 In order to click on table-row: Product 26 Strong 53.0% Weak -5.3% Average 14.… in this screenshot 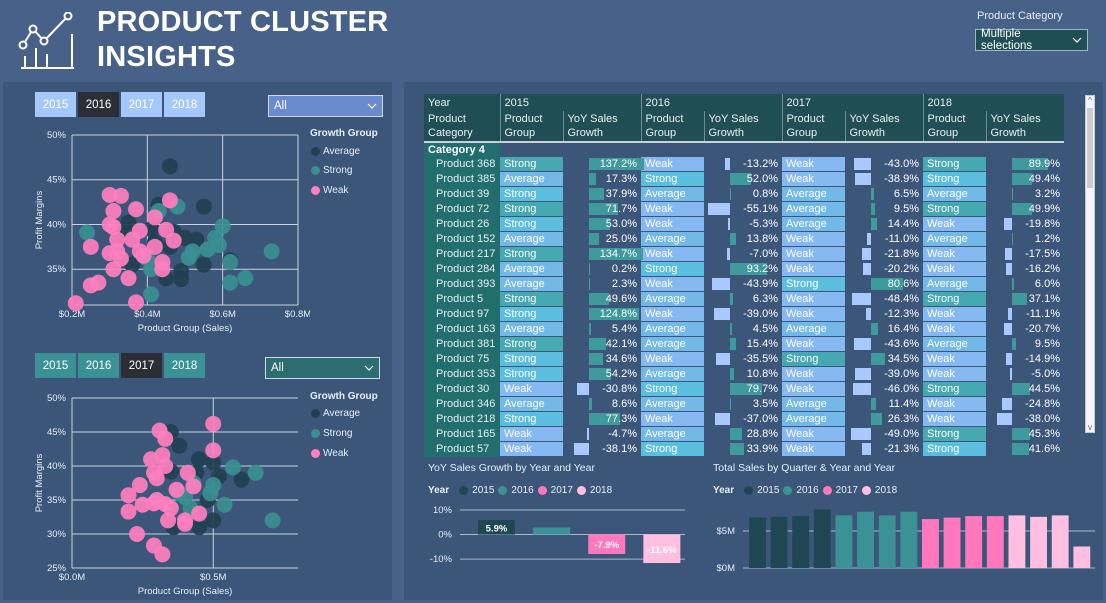, I will do `click(744, 224)`.